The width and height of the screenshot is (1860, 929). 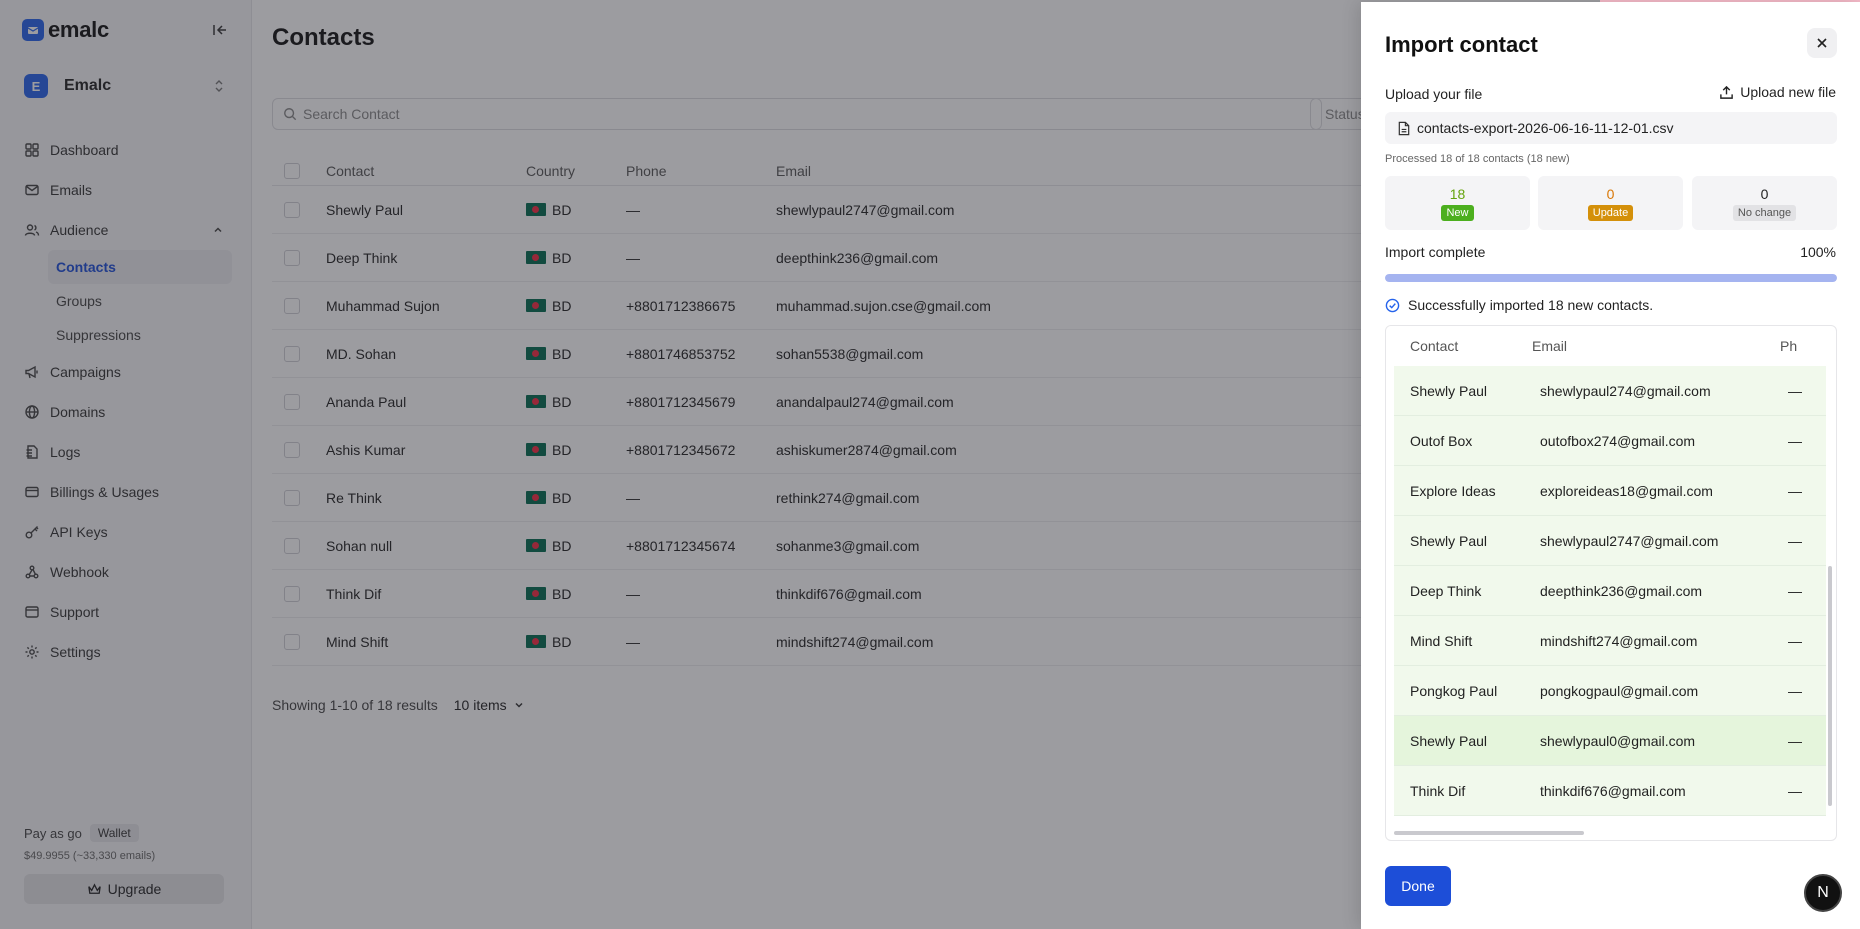 What do you see at coordinates (1613, 790) in the screenshot?
I see `result-contact-email: thinkdif676@gmail.com` at bounding box center [1613, 790].